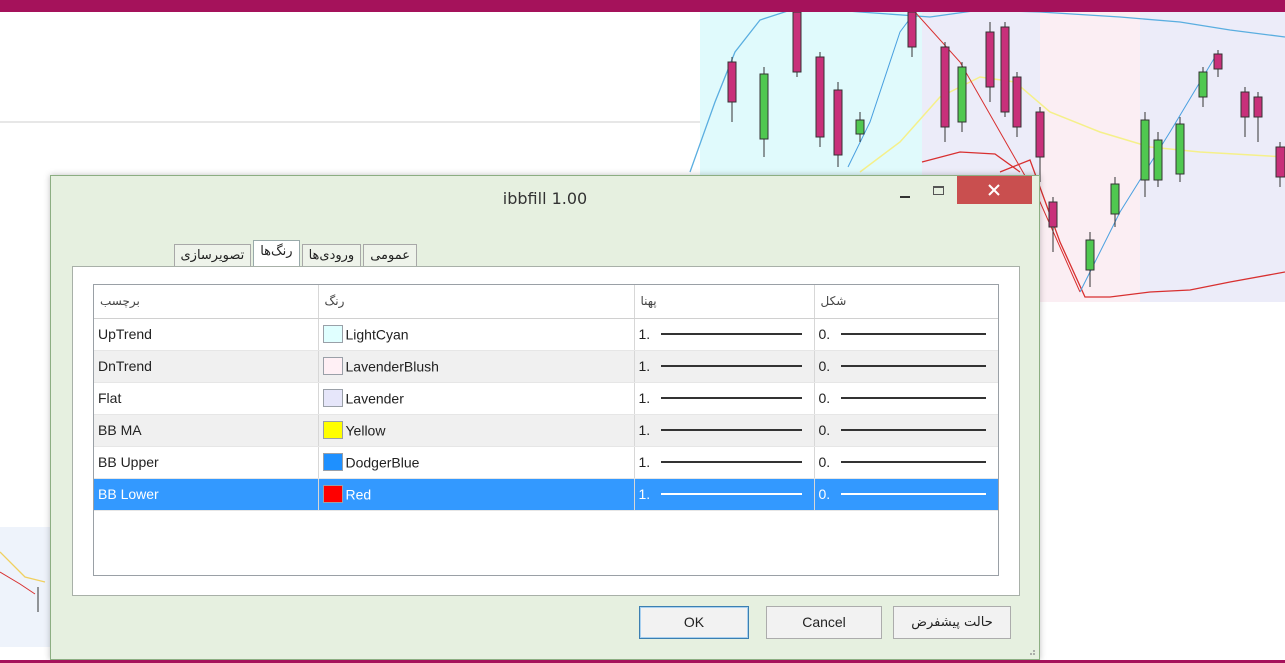  What do you see at coordinates (724, 302) in the screenshot?
I see `column-header-width: پهنا` at bounding box center [724, 302].